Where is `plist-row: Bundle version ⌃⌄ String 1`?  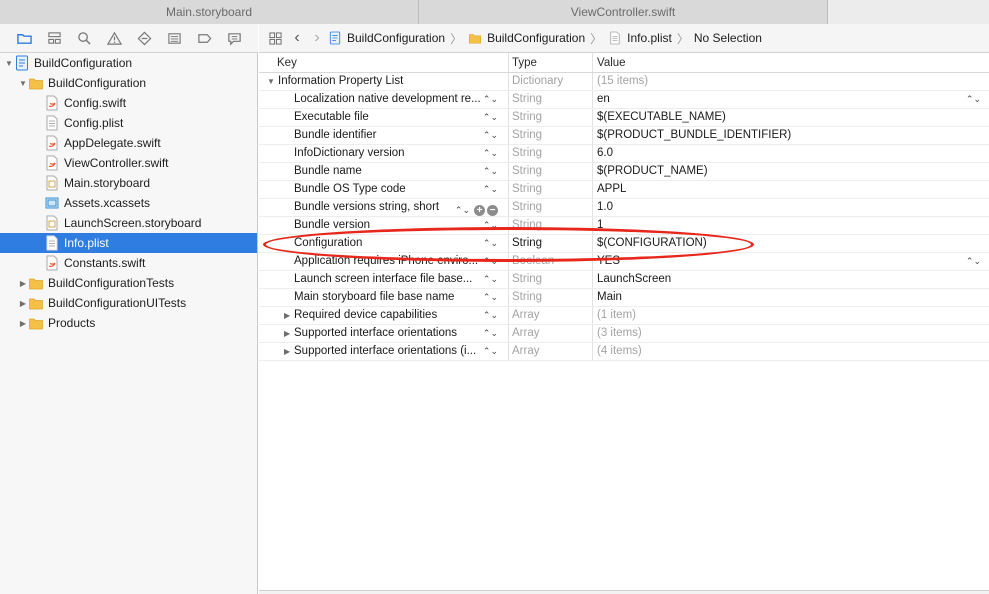
plist-row: Bundle version ⌃⌄ String 1 is located at coordinates (624, 226).